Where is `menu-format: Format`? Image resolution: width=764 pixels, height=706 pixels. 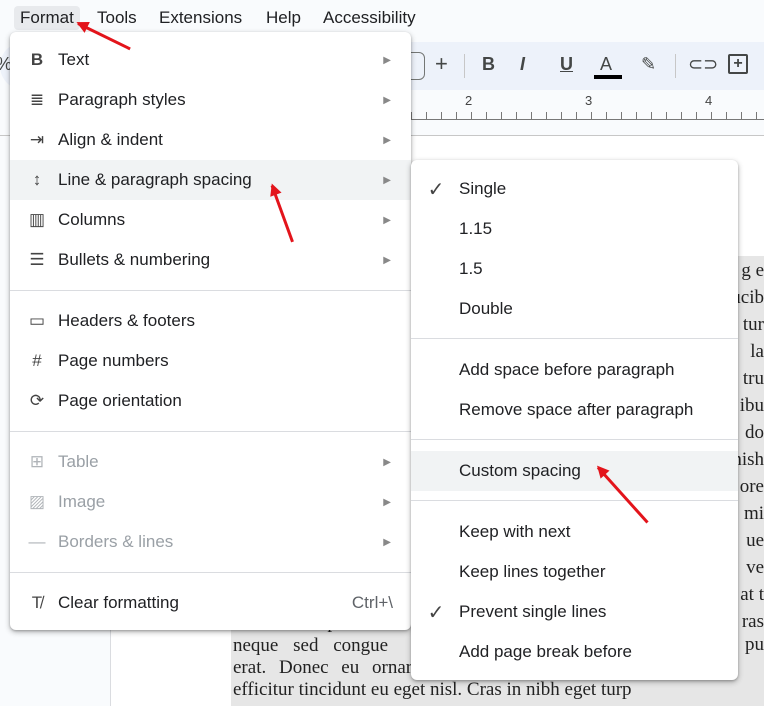 menu-format: Format is located at coordinates (47, 18).